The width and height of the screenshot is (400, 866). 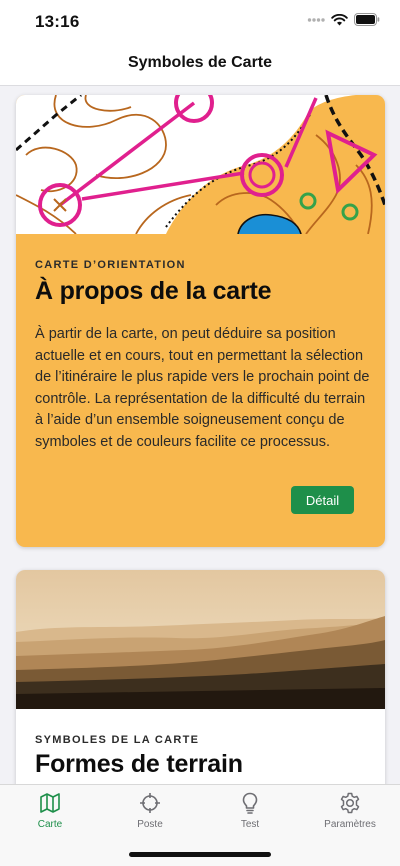 I want to click on card-category: SYMBOLES DE LA CARTE, so click(x=117, y=740).